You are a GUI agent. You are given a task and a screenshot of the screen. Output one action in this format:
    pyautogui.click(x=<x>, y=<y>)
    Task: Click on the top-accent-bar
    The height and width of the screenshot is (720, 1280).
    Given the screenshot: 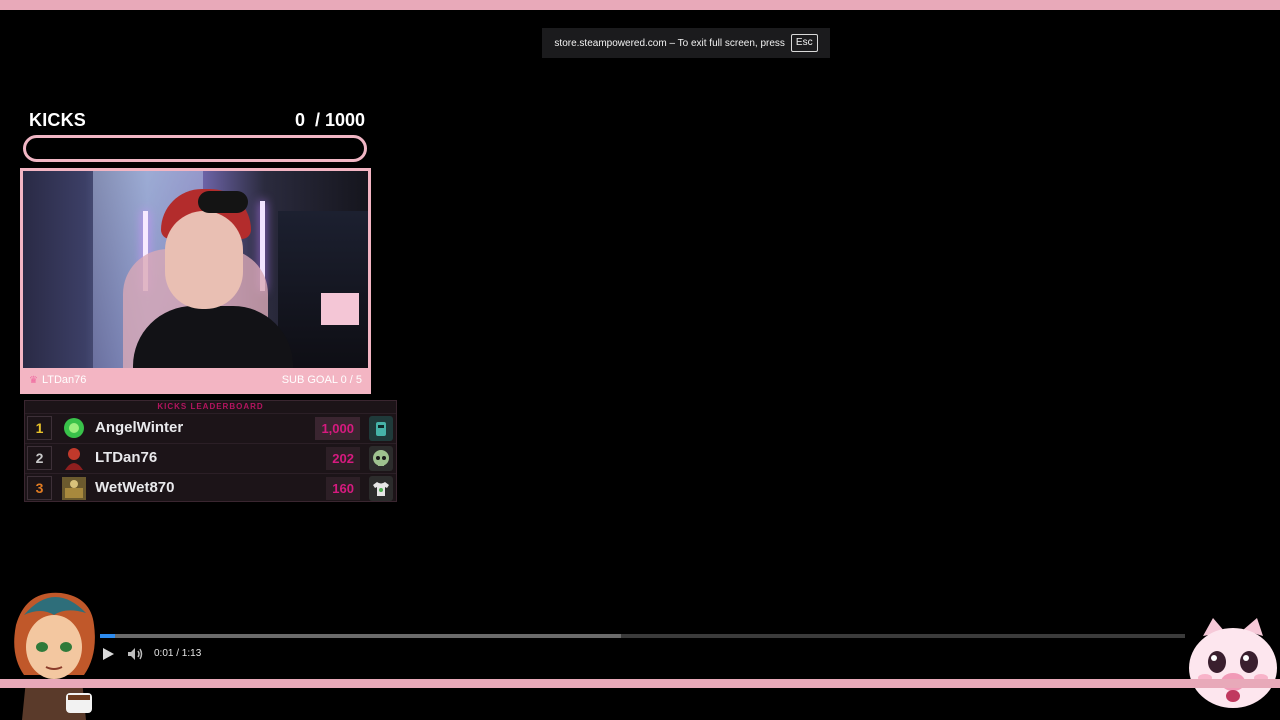 What is the action you would take?
    pyautogui.click(x=640, y=5)
    